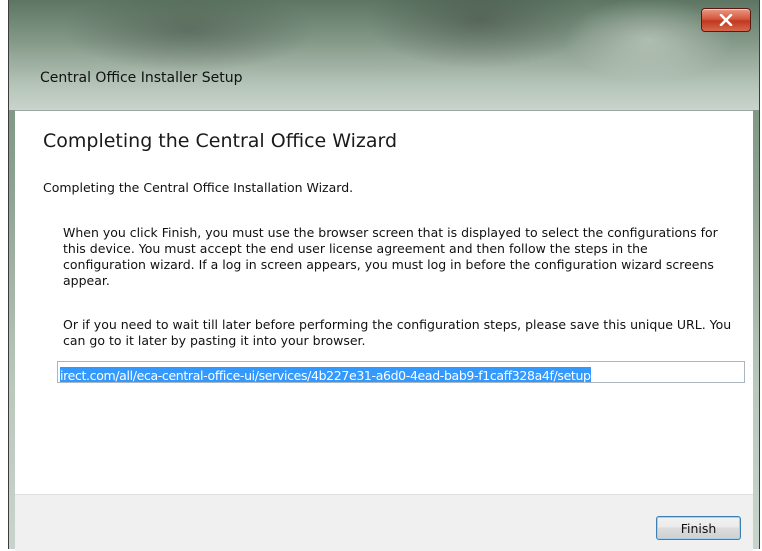 The image size is (762, 551). I want to click on wizard-heading: Completing the Central Office Wizard, so click(220, 141).